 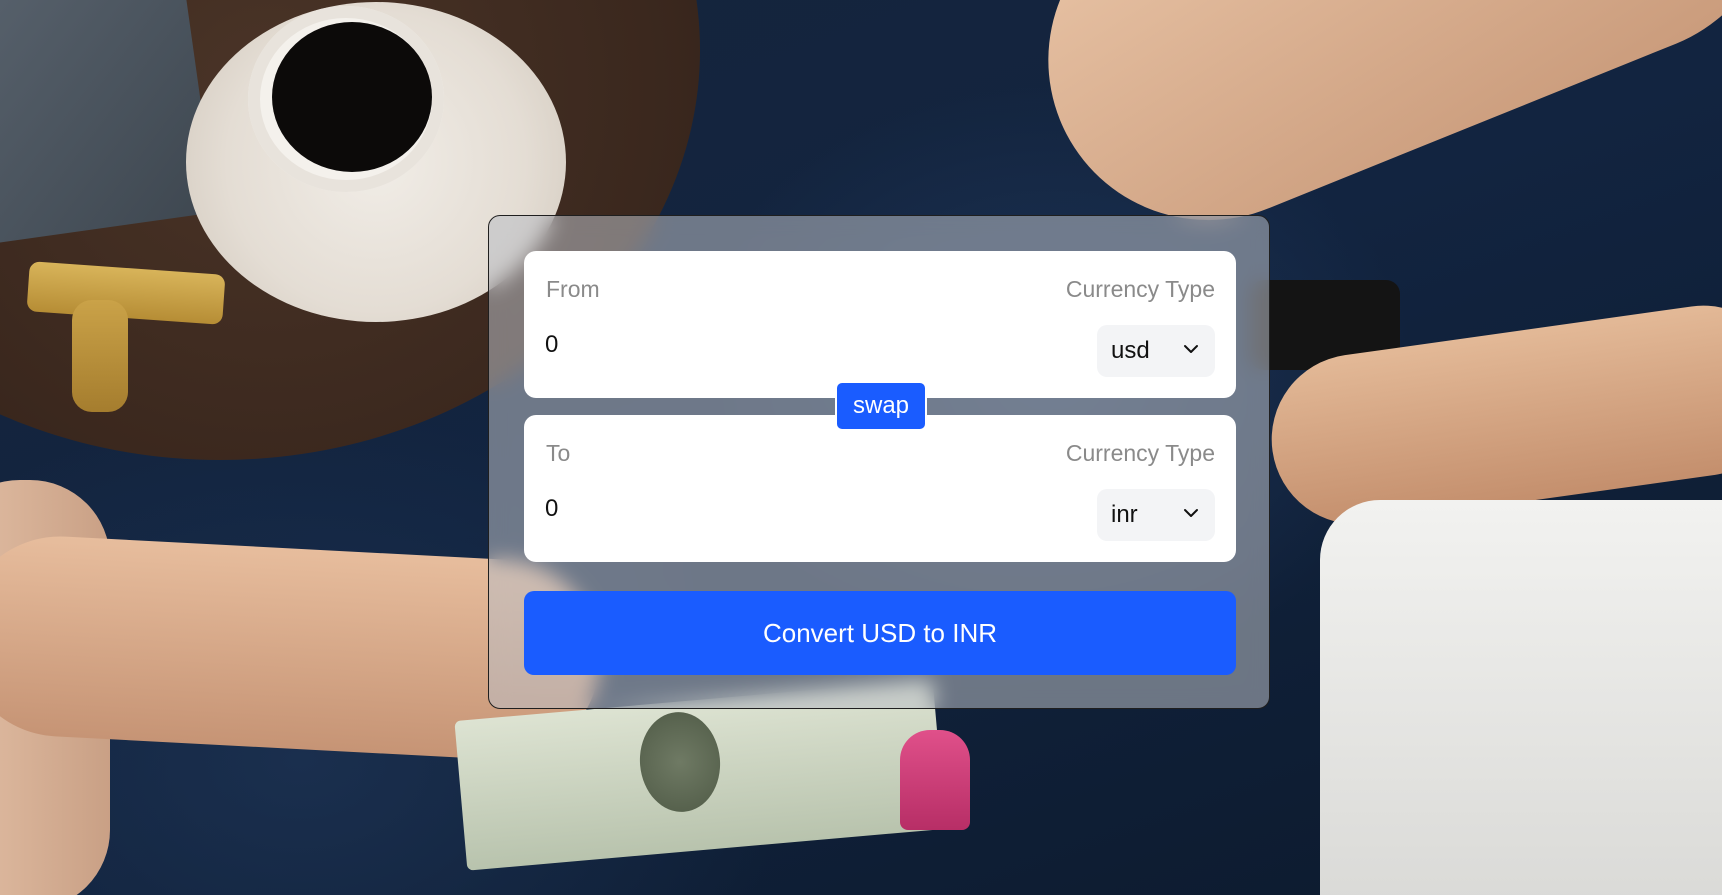 I want to click on to-currency-type-label: Currency Type, so click(x=1140, y=453).